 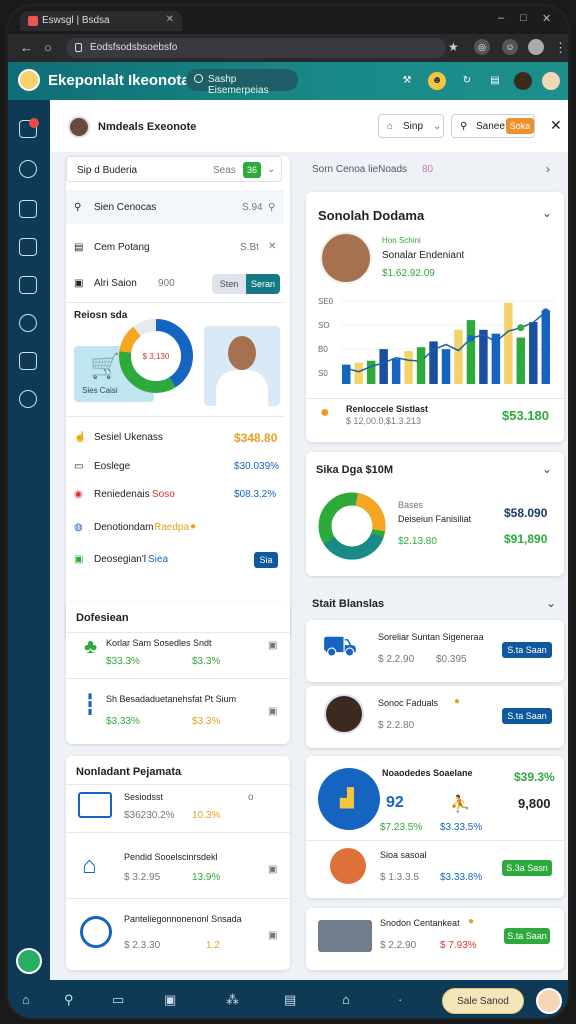 I want to click on item-title: Korlar Sam Sosedles Sndt, so click(x=159, y=643).